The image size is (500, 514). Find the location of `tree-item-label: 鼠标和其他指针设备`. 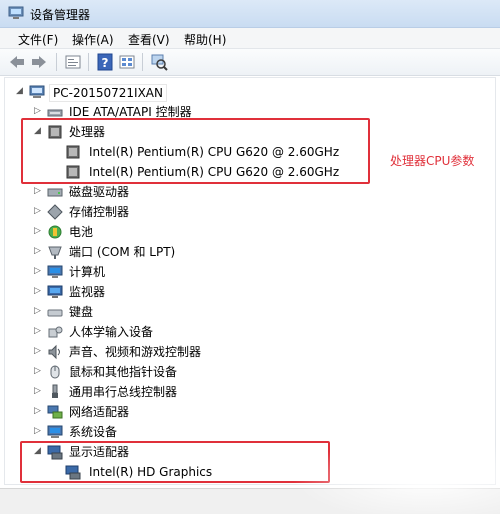

tree-item-label: 鼠标和其他指针设备 is located at coordinates (123, 372).